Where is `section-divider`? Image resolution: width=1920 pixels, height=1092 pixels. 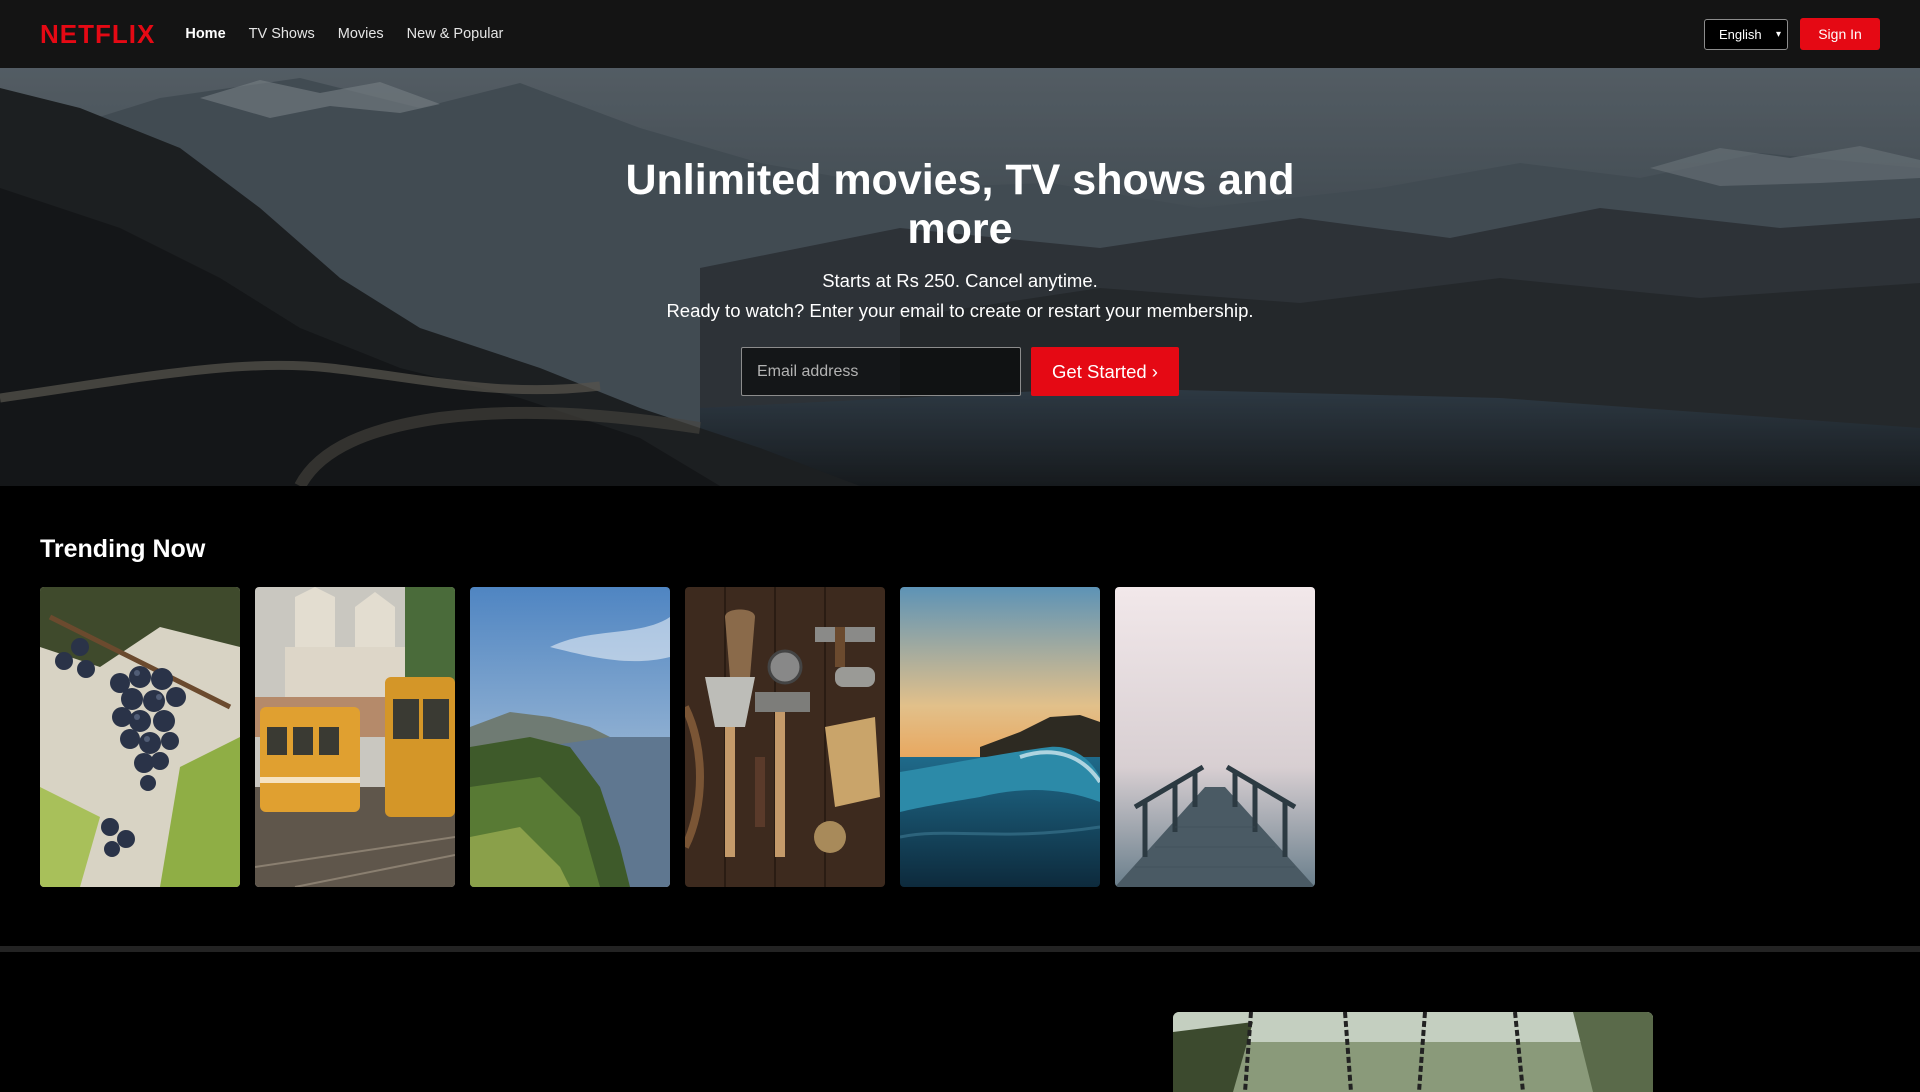 section-divider is located at coordinates (960, 949).